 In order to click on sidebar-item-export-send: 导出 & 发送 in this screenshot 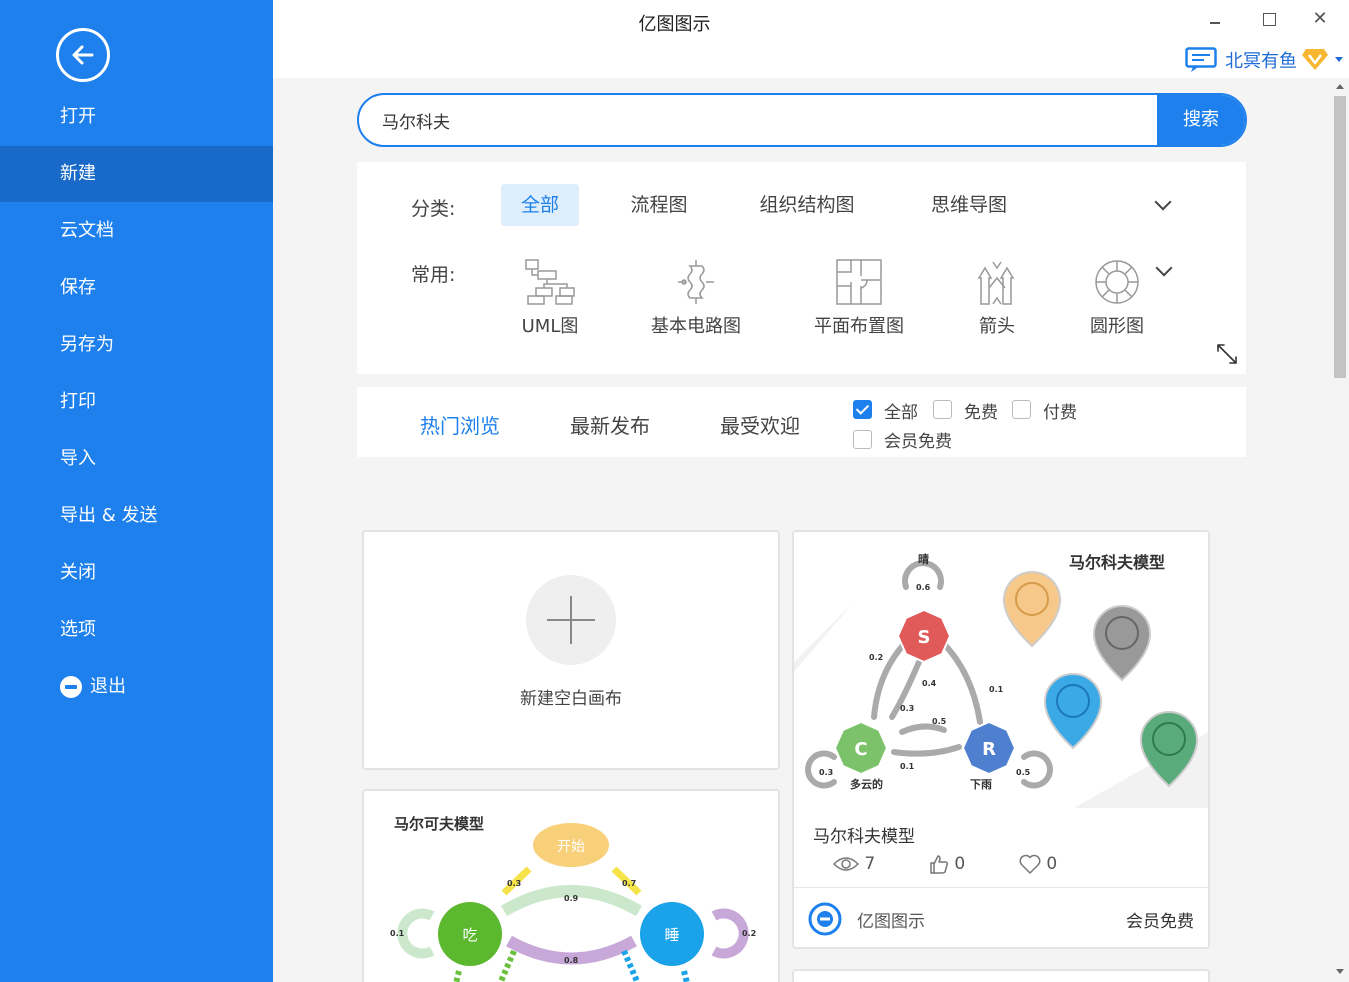, I will do `click(136, 516)`.